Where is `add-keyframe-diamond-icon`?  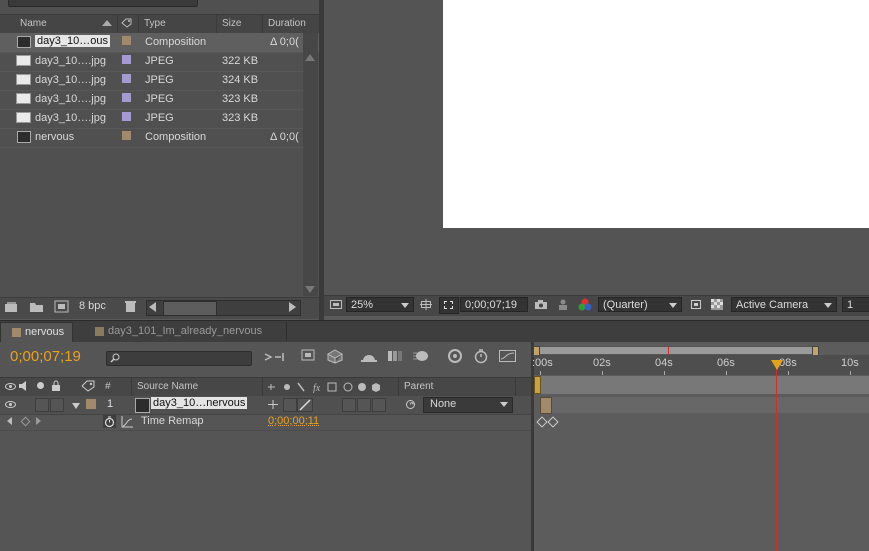 add-keyframe-diamond-icon is located at coordinates (25, 421).